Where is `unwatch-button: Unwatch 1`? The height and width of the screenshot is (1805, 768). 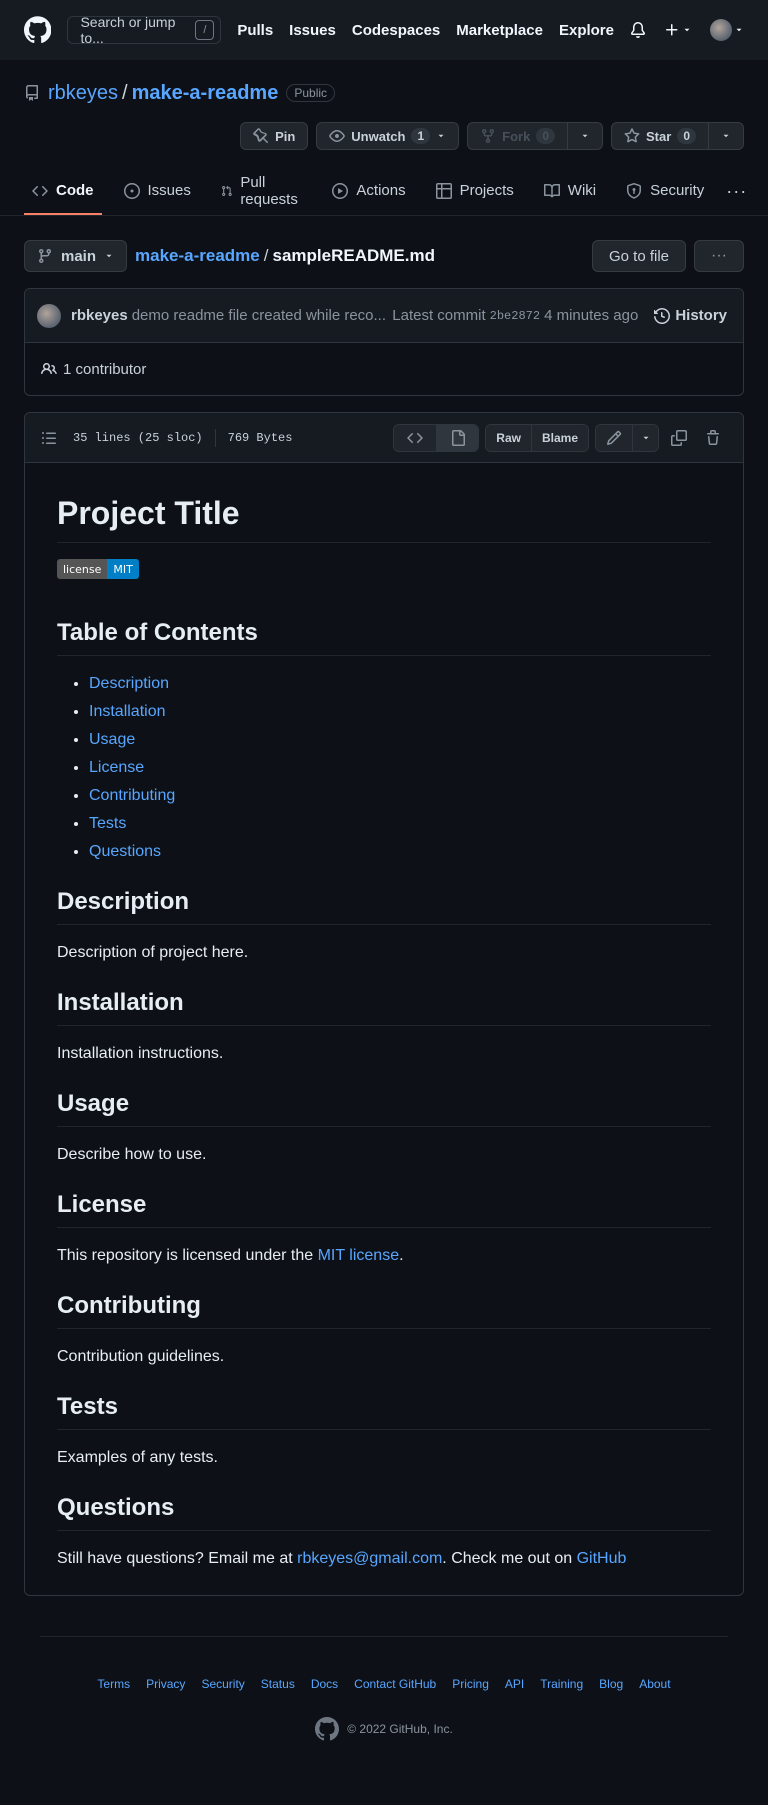
unwatch-button: Unwatch 1 is located at coordinates (388, 136).